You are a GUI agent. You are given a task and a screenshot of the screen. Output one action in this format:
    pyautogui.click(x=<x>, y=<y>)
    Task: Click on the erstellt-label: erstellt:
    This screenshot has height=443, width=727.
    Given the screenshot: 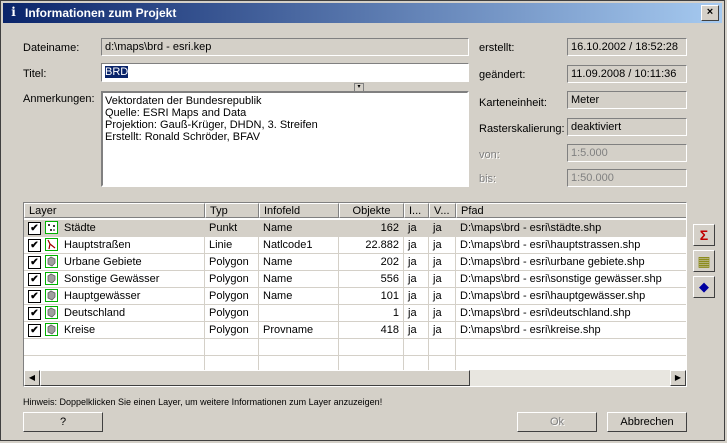 What is the action you would take?
    pyautogui.click(x=497, y=48)
    